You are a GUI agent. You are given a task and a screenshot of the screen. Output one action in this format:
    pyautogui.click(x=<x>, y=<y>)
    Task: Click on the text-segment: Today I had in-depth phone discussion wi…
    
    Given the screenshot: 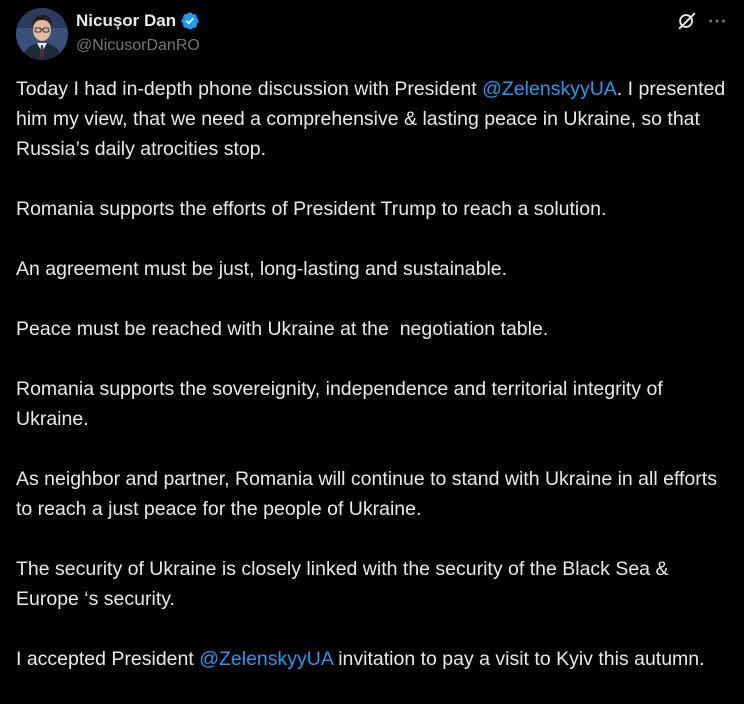 What is the action you would take?
    pyautogui.click(x=249, y=89)
    